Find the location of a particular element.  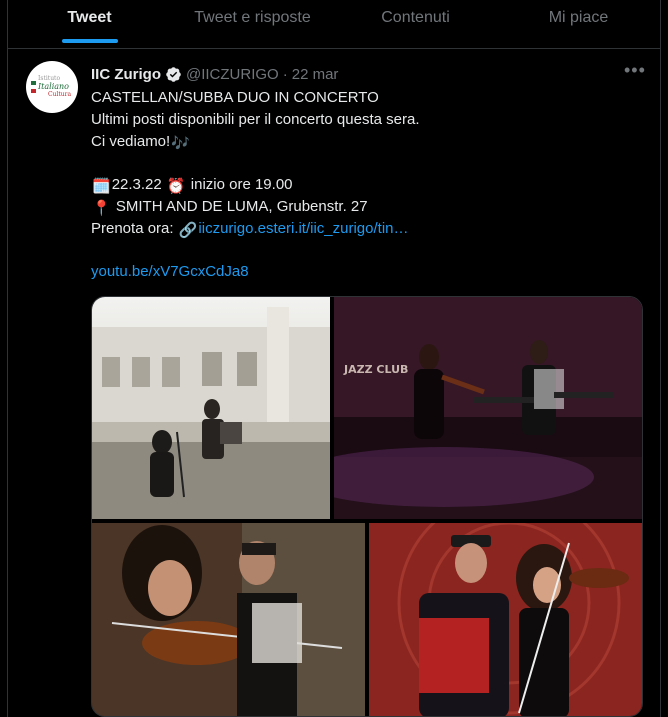

event-location: SMITH AND DE LUMA, Grubenstr. 27 is located at coordinates (241, 206).